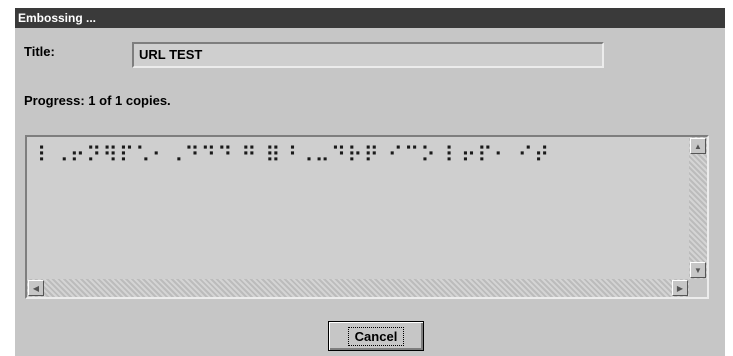  I want to click on scroll-down-icon: ▼, so click(698, 270).